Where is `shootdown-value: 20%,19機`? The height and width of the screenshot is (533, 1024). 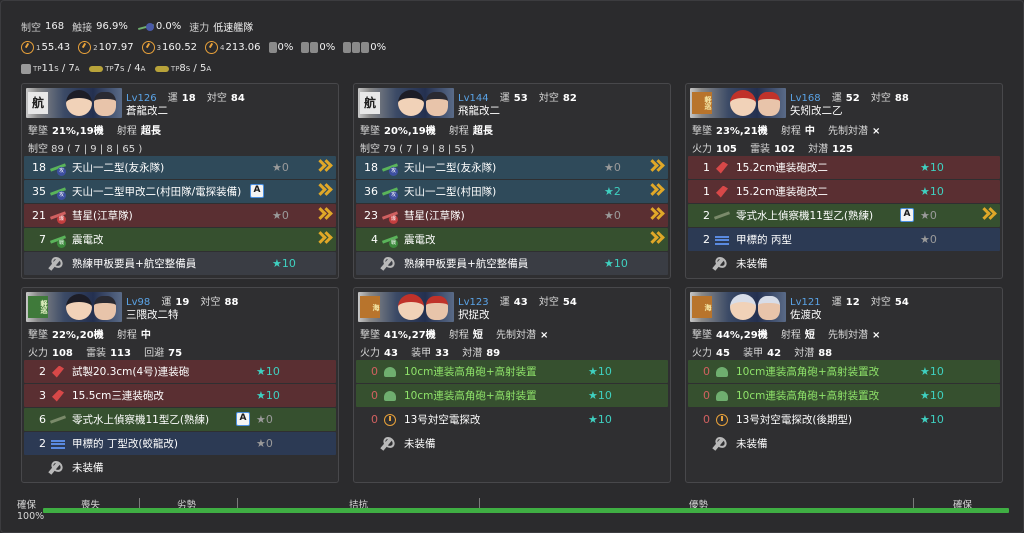
shootdown-value: 20%,19機 is located at coordinates (410, 131).